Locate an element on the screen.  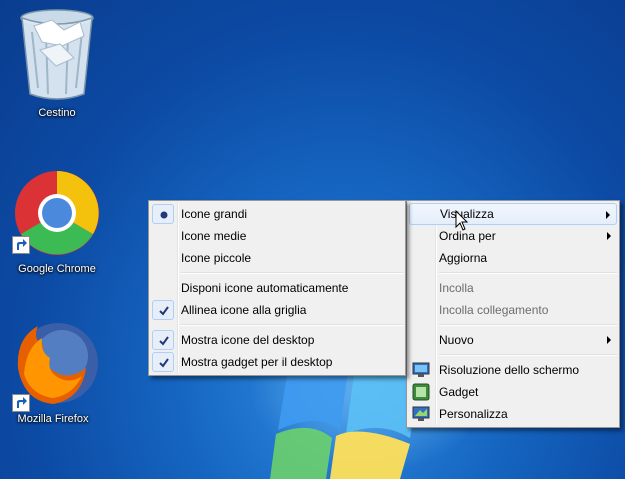
menu-item-gadget: Gadget is located at coordinates (513, 392).